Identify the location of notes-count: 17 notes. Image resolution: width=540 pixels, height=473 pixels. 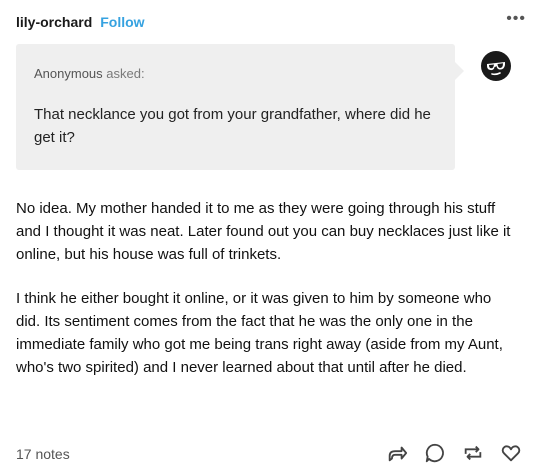
(43, 454).